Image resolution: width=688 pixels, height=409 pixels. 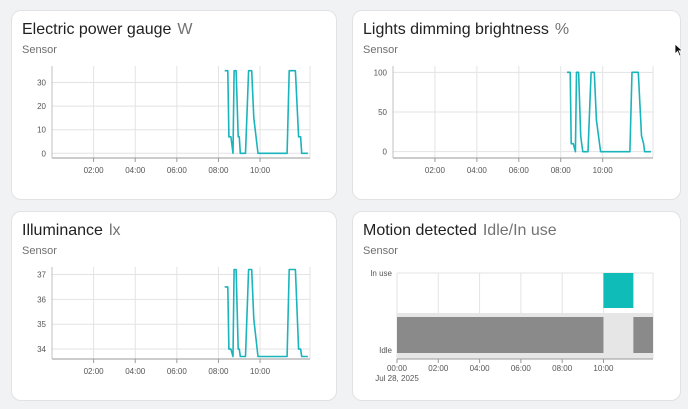 What do you see at coordinates (381, 72) in the screenshot?
I see `y-tick-label: 100` at bounding box center [381, 72].